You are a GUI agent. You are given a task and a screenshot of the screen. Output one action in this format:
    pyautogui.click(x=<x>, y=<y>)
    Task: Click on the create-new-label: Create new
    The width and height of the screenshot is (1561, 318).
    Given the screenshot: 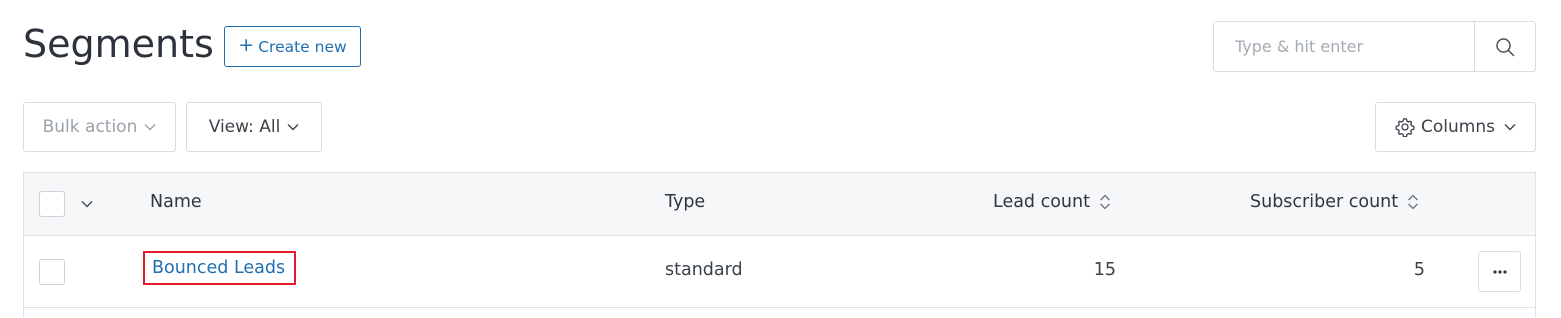 What is the action you would take?
    pyautogui.click(x=302, y=46)
    